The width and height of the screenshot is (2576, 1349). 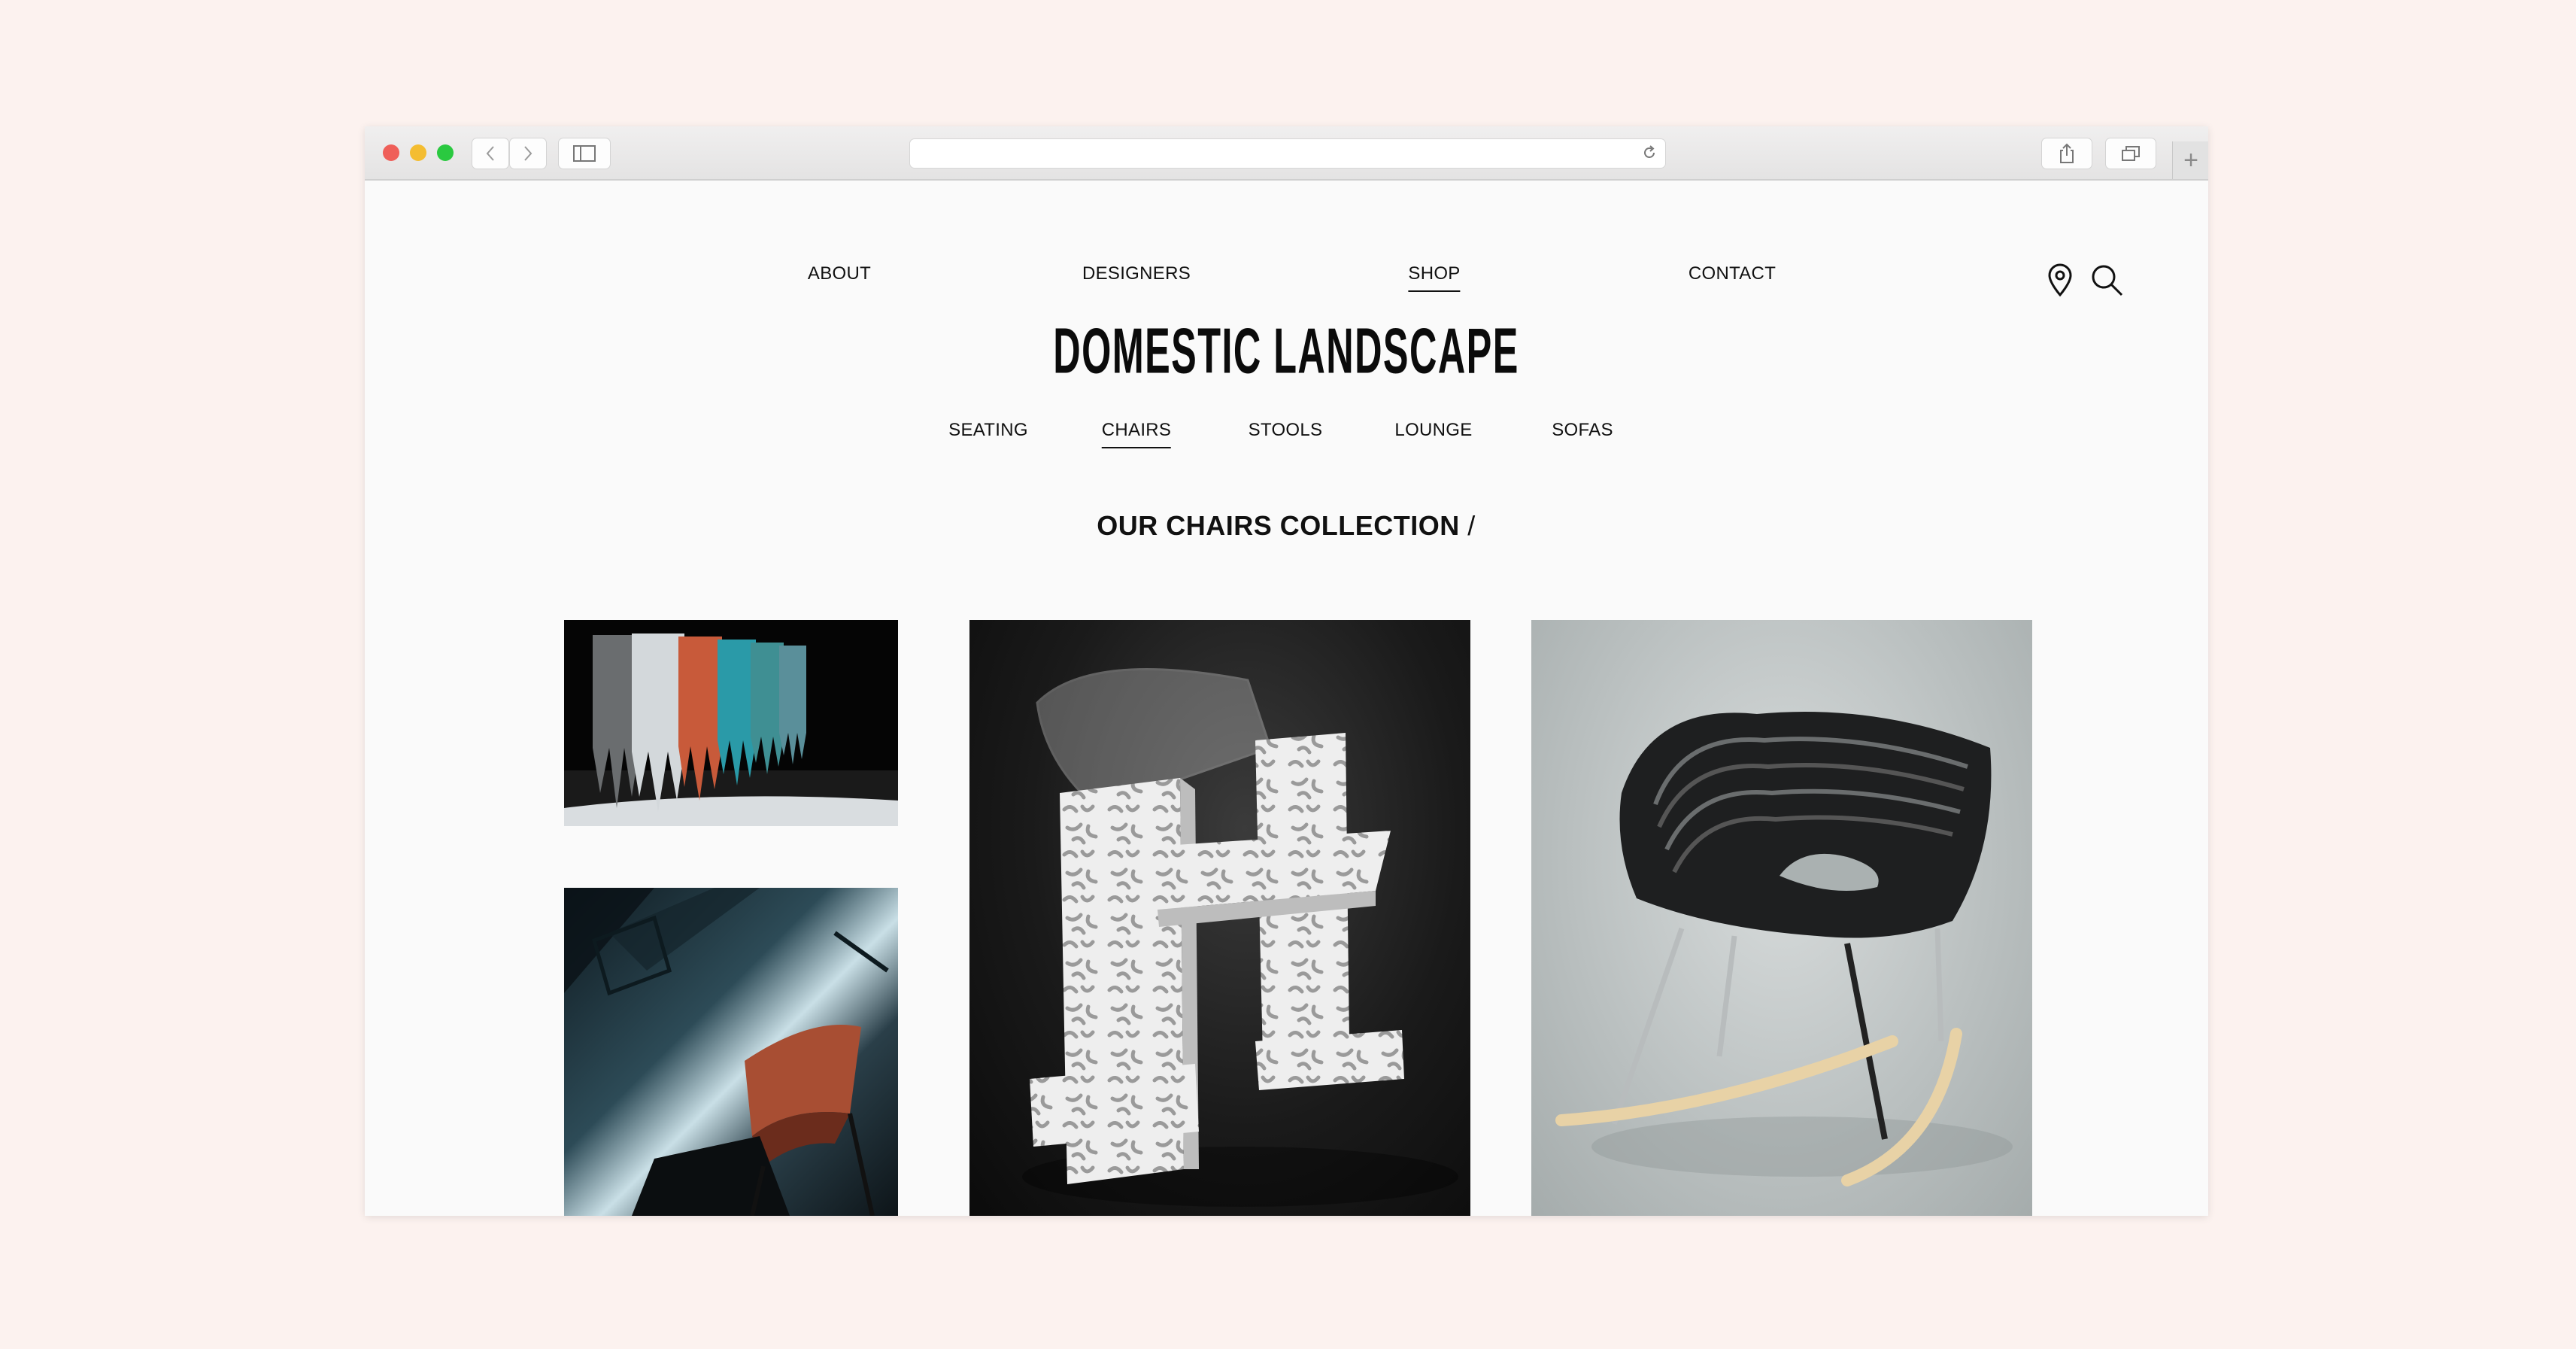 I want to click on zoom-window-button, so click(x=445, y=152).